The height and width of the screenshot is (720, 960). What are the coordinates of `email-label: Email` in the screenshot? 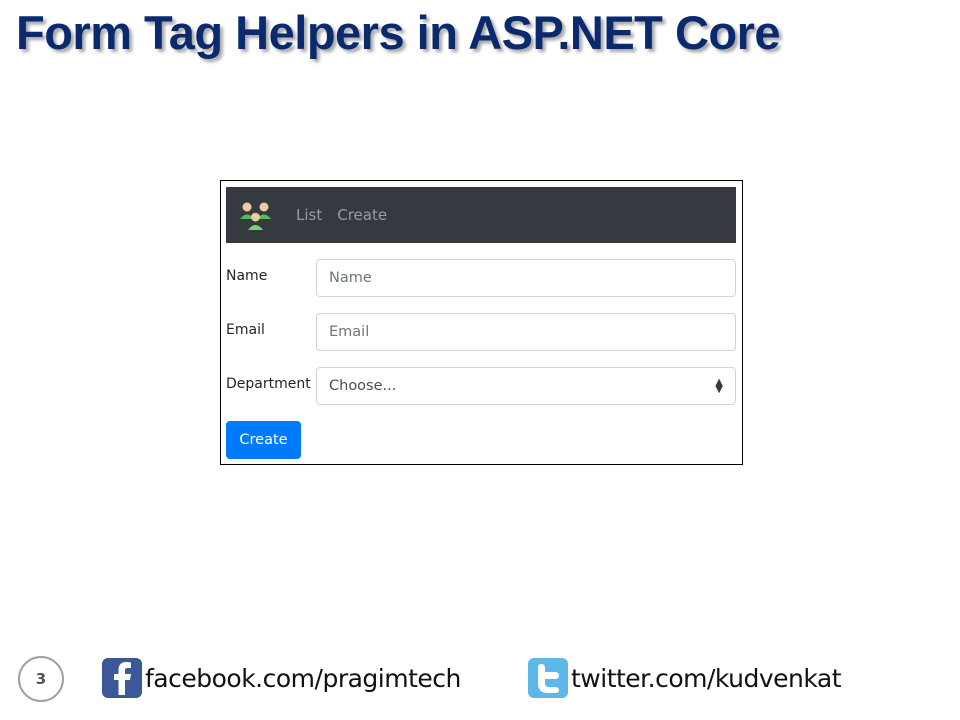 It's located at (245, 330).